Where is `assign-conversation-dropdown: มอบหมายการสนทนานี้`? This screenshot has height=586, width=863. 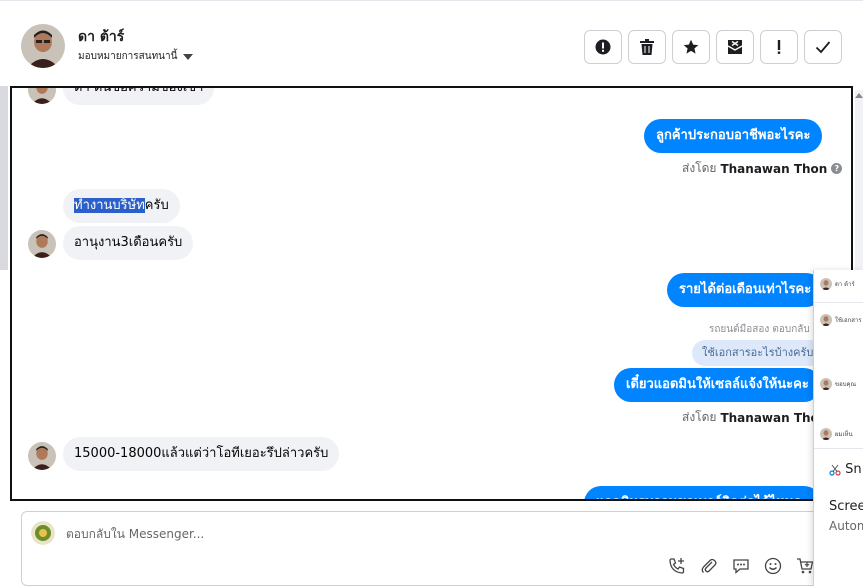
assign-conversation-dropdown: มอบหมายการสนทนานี้ is located at coordinates (136, 56).